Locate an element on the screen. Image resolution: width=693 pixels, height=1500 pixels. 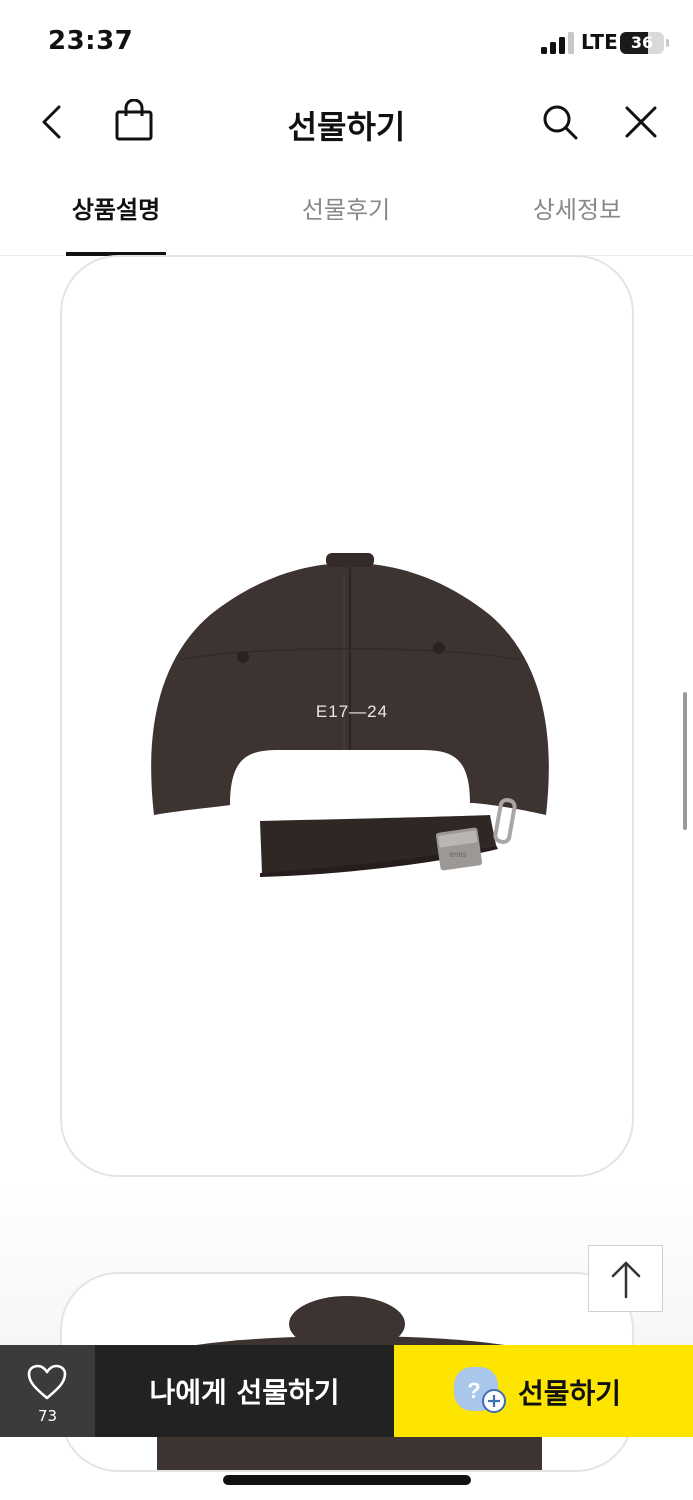
tab-label: 상세정보 is located at coordinates (577, 210).